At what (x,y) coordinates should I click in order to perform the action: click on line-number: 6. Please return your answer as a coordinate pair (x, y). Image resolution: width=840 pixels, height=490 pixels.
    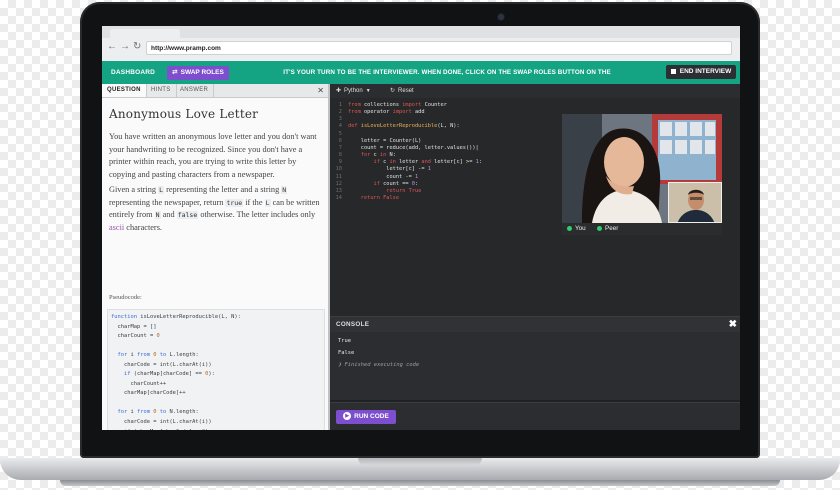
    Looking at the image, I should click on (340, 140).